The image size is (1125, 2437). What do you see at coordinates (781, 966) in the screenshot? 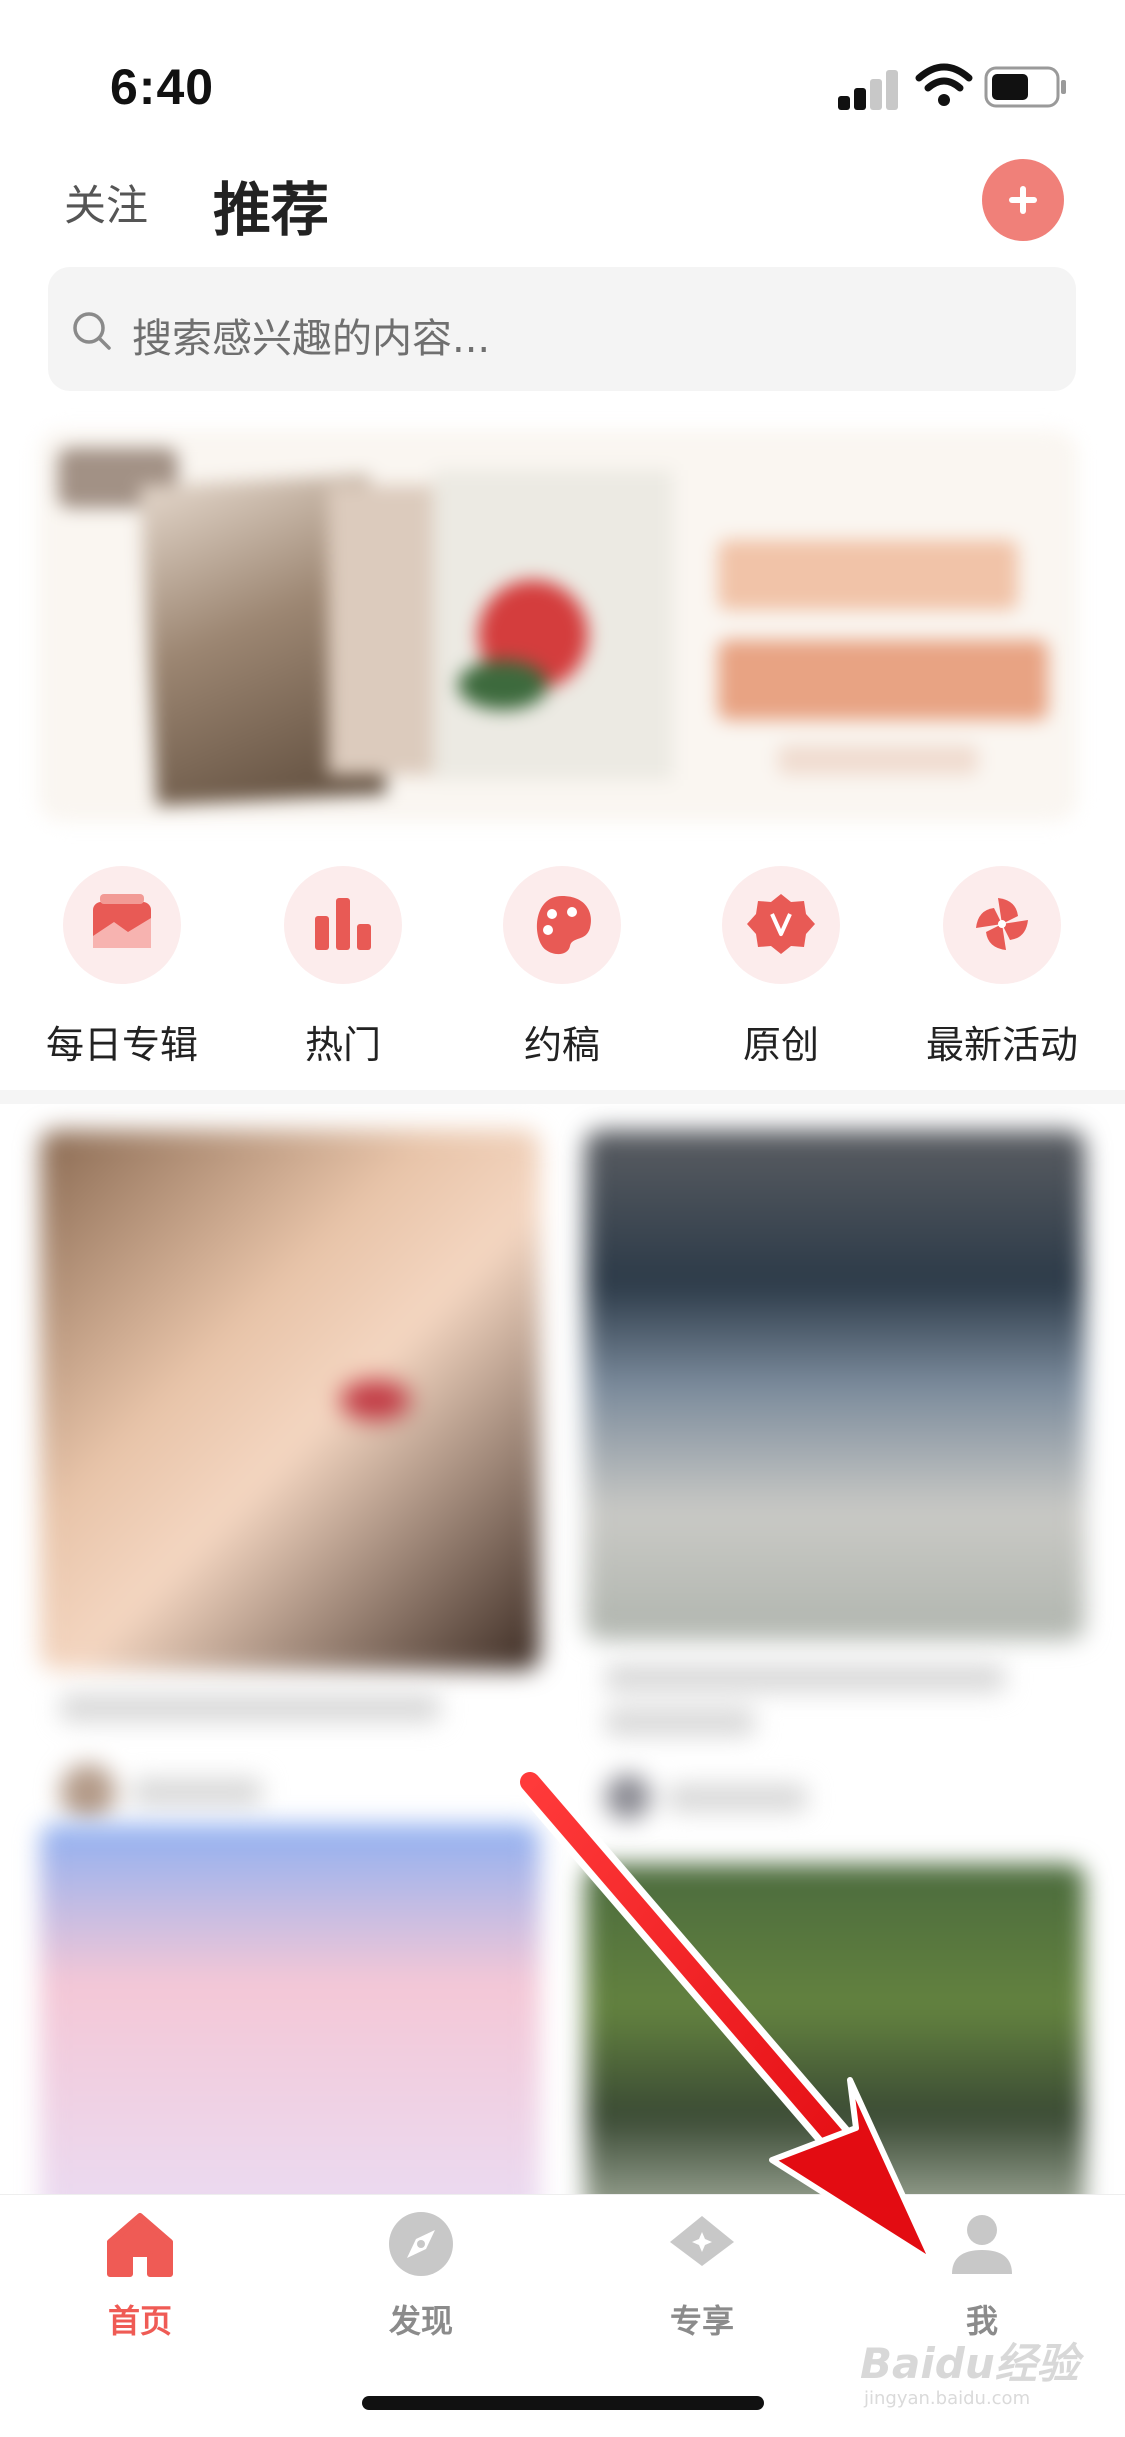
I see `category-original: 原创` at bounding box center [781, 966].